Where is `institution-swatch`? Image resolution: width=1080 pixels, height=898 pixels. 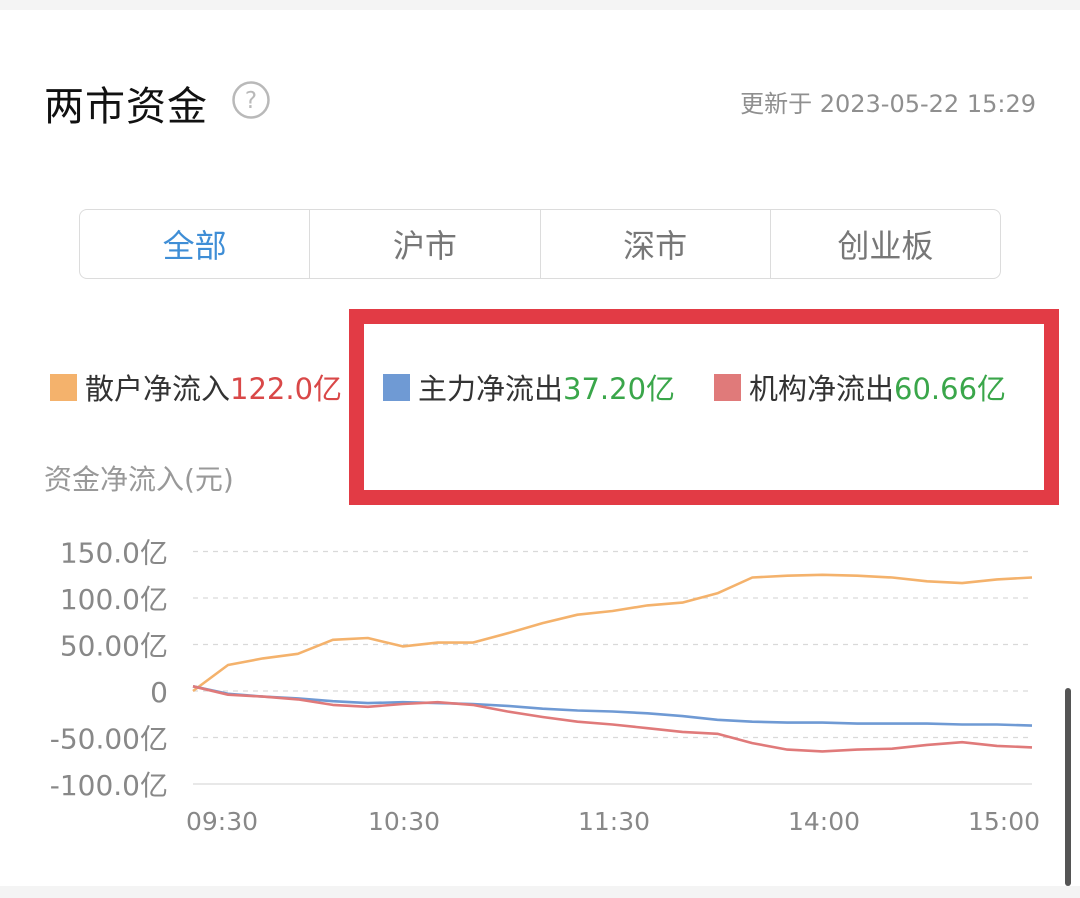 institution-swatch is located at coordinates (727, 387).